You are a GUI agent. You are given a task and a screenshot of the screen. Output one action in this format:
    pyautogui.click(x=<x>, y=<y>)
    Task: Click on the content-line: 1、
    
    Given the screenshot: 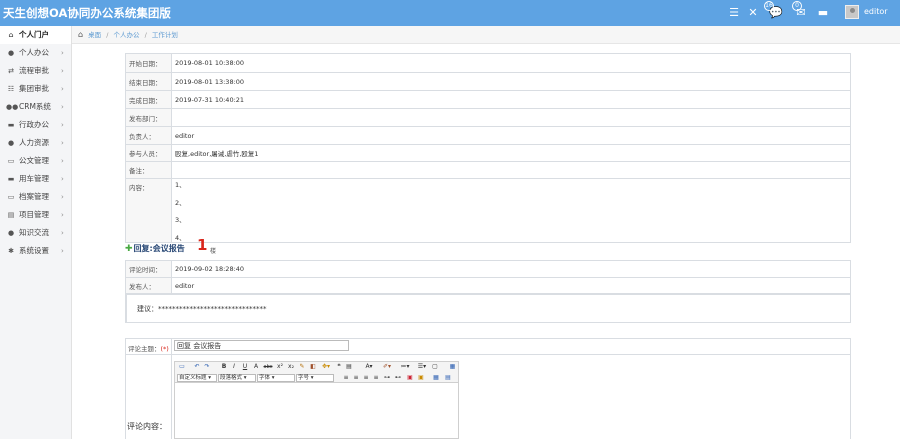 What is the action you would take?
    pyautogui.click(x=180, y=185)
    